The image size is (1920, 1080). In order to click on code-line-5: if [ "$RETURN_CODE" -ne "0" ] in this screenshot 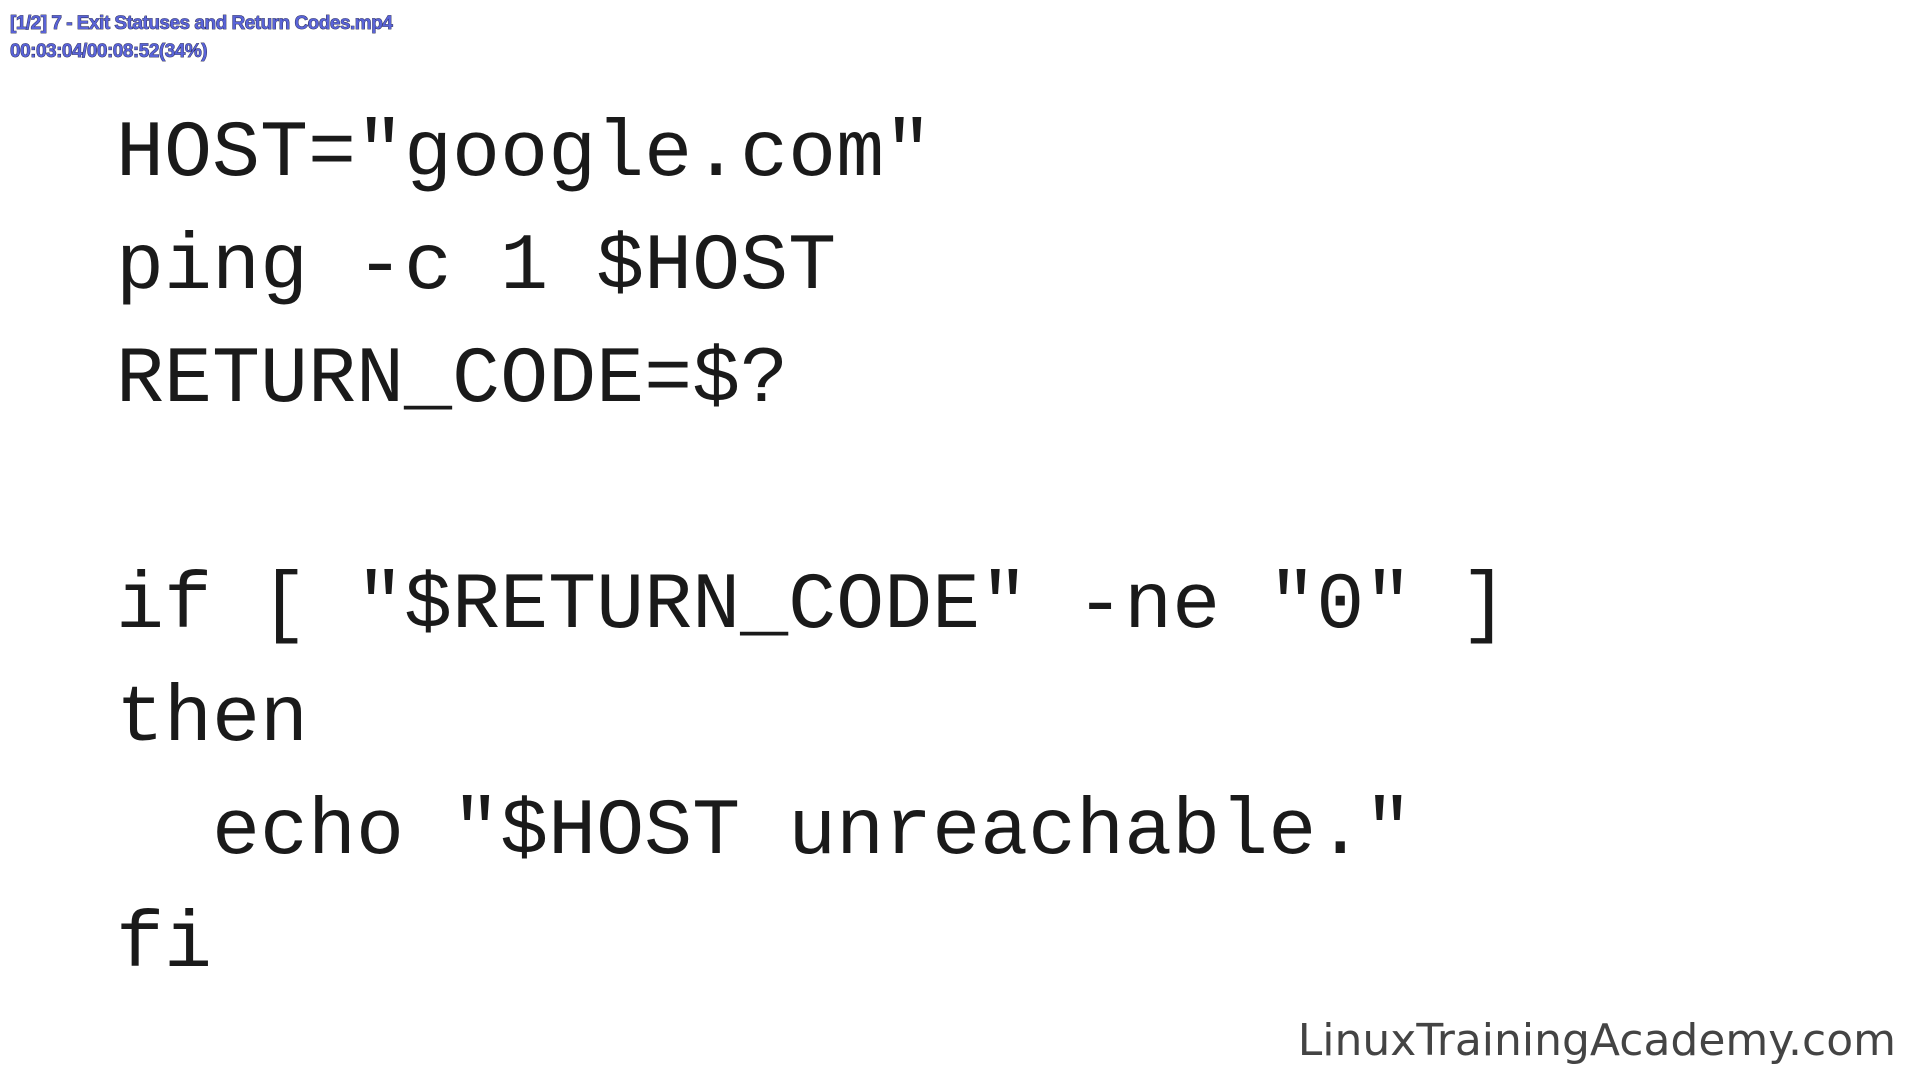, I will do `click(812, 606)`.